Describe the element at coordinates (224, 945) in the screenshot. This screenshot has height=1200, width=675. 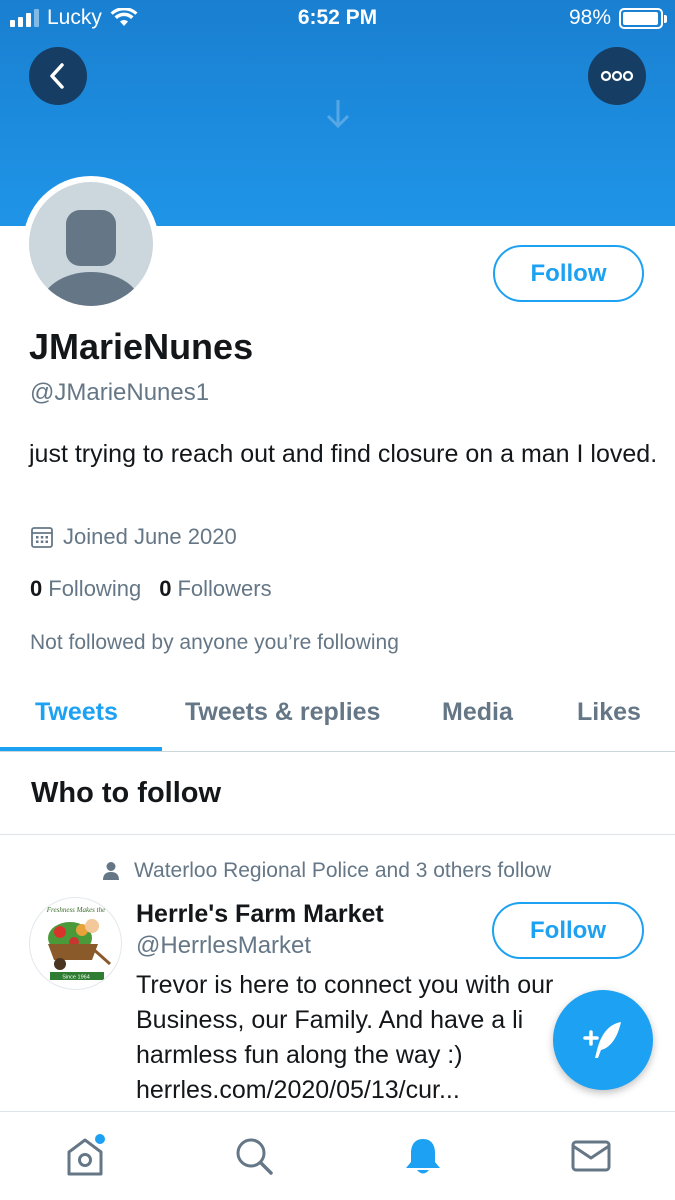
I see `suggestion-handle: @HerrlesMarket` at that location.